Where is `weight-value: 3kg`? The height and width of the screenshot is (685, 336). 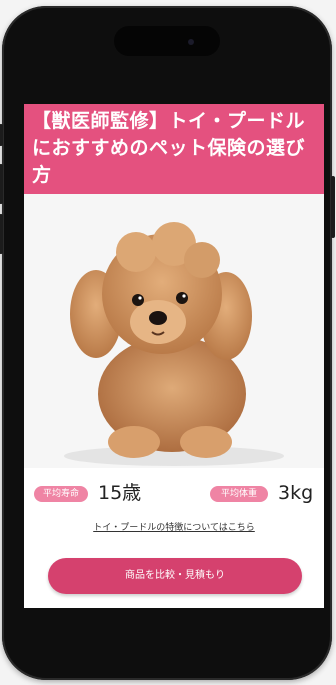
weight-value: 3kg is located at coordinates (296, 493).